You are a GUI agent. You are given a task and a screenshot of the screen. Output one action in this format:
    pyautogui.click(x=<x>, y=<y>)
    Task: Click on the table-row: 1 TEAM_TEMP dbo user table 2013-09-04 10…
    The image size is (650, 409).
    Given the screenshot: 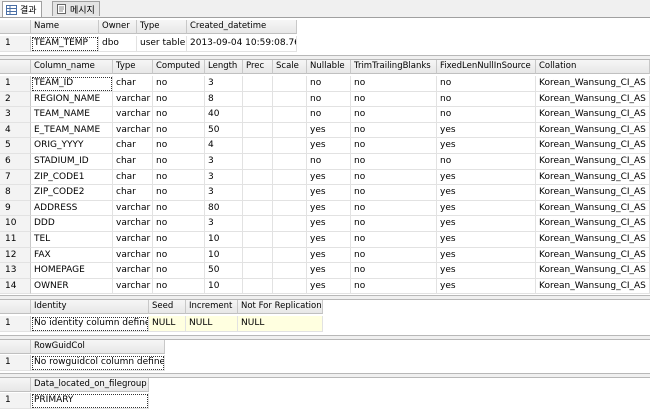 What is the action you would take?
    pyautogui.click(x=325, y=44)
    